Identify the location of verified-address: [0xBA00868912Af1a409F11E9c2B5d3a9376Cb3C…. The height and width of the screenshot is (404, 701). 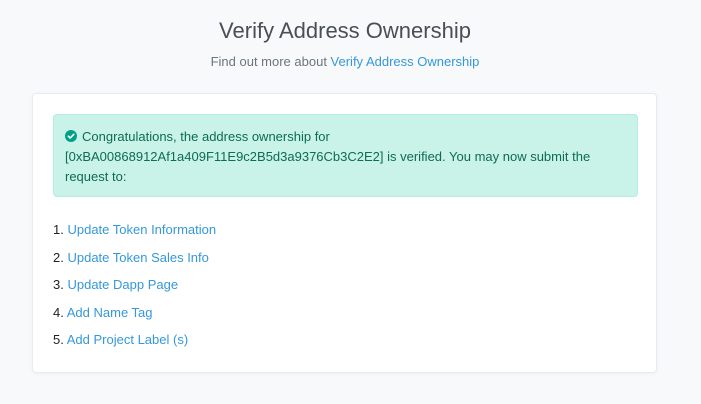
(224, 156).